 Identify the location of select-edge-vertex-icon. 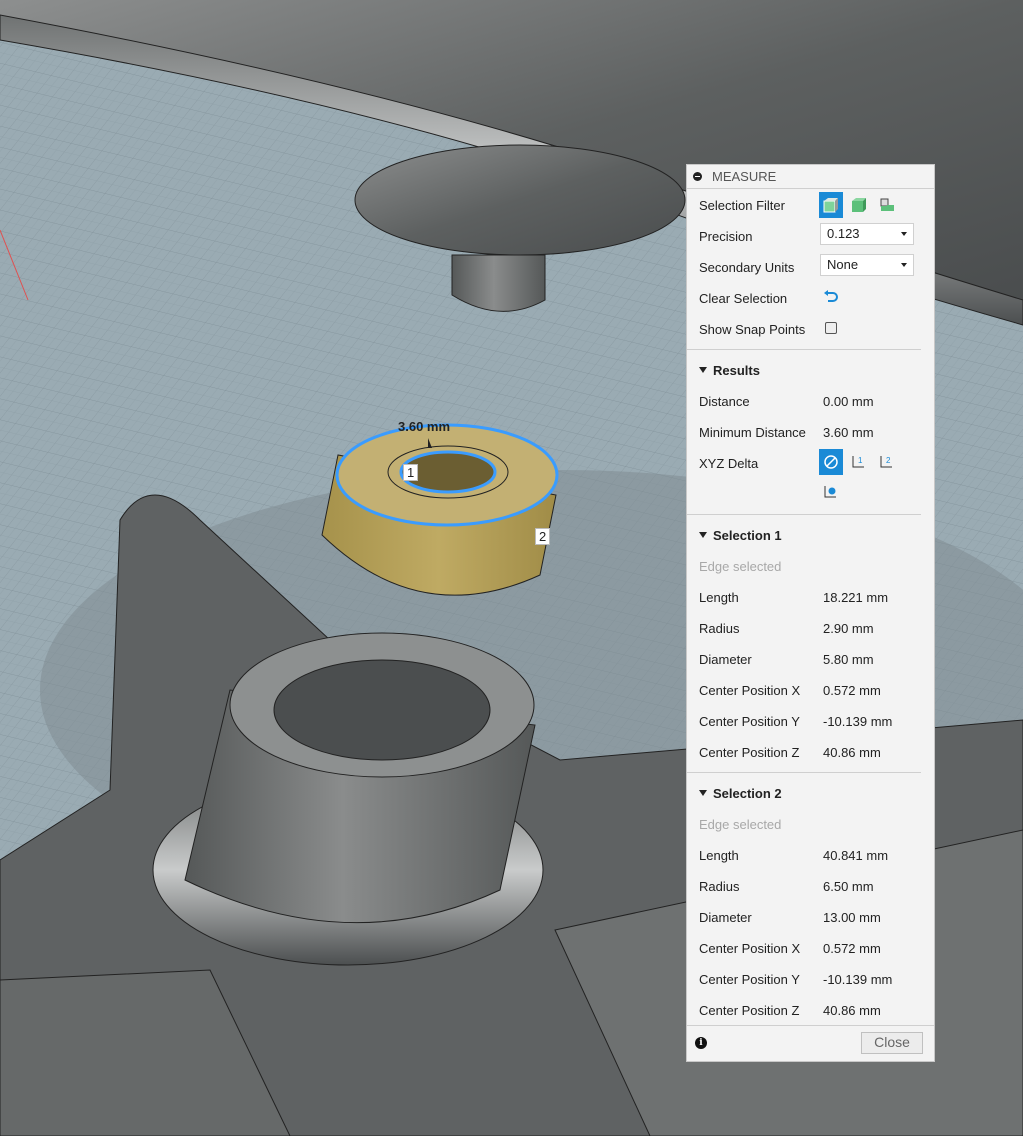
(887, 205).